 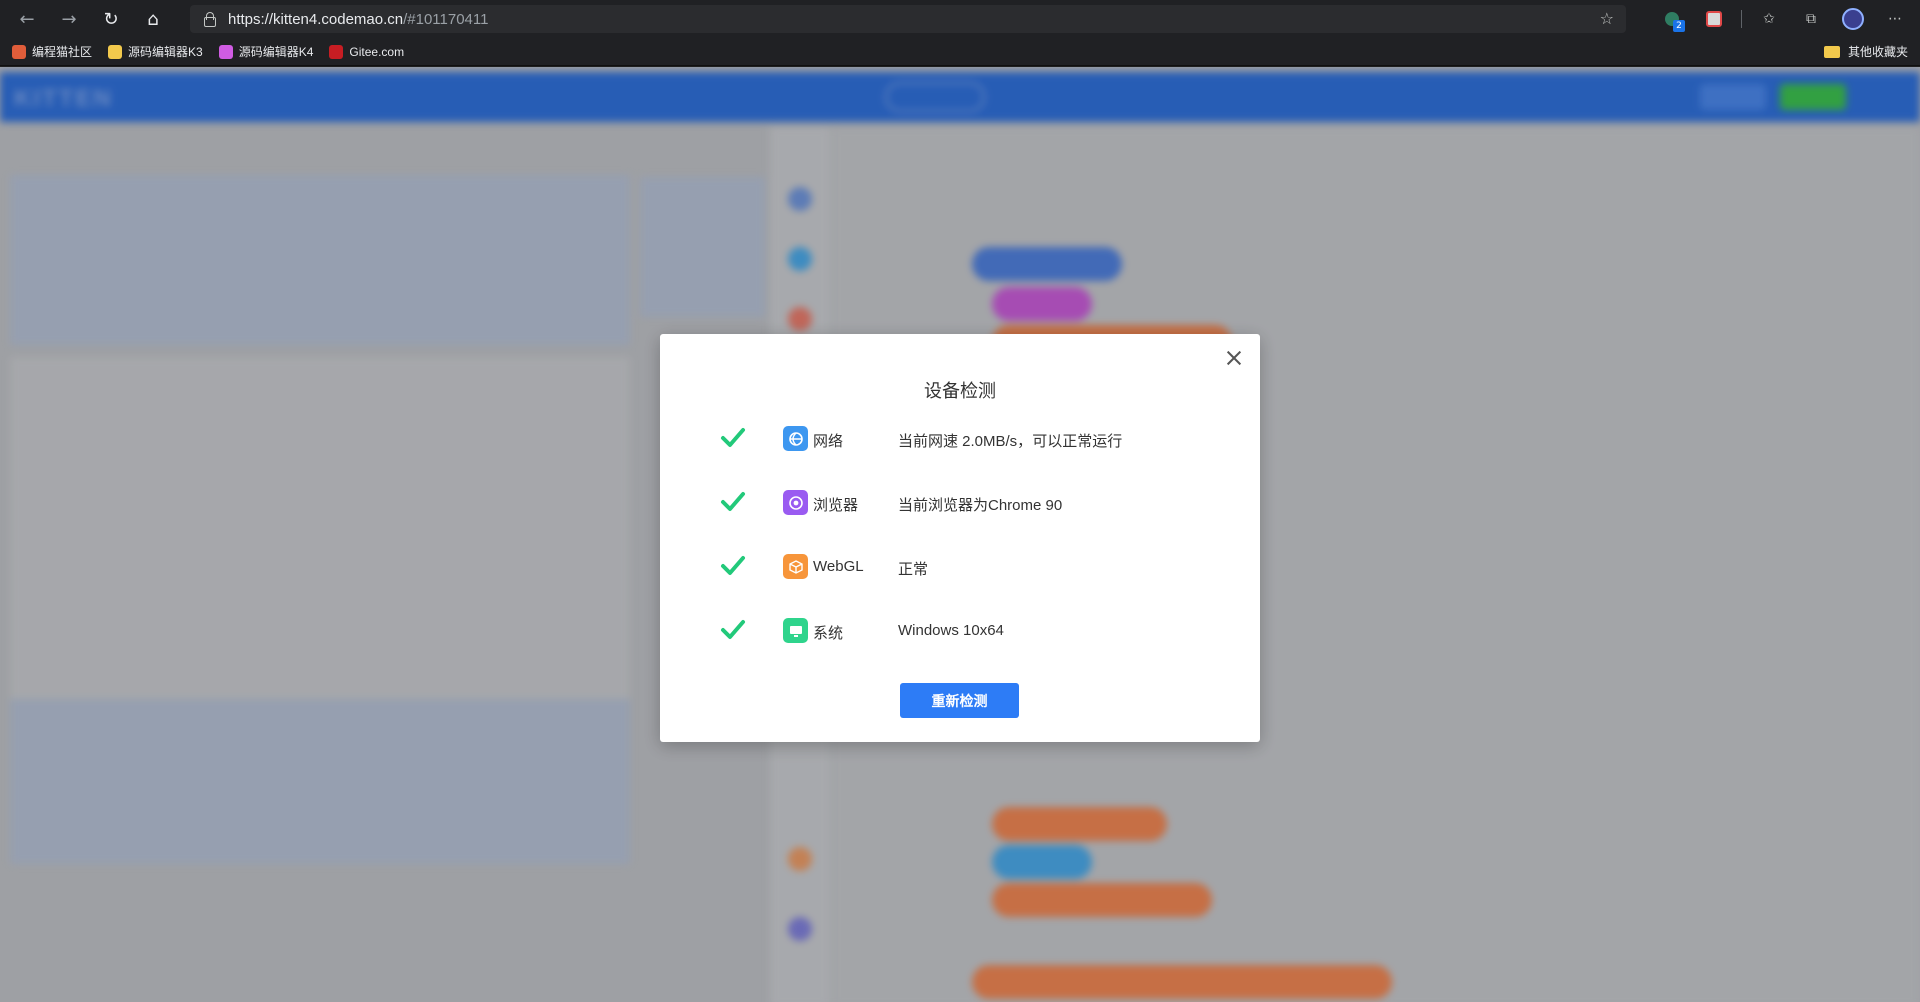 I want to click on bookmark-item: 编程猫社区, so click(x=52, y=51).